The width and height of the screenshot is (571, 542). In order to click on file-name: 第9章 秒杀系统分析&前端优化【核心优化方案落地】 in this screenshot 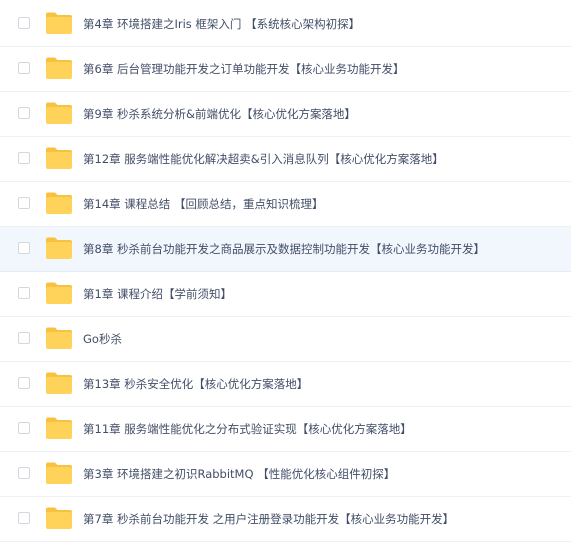, I will do `click(219, 114)`.